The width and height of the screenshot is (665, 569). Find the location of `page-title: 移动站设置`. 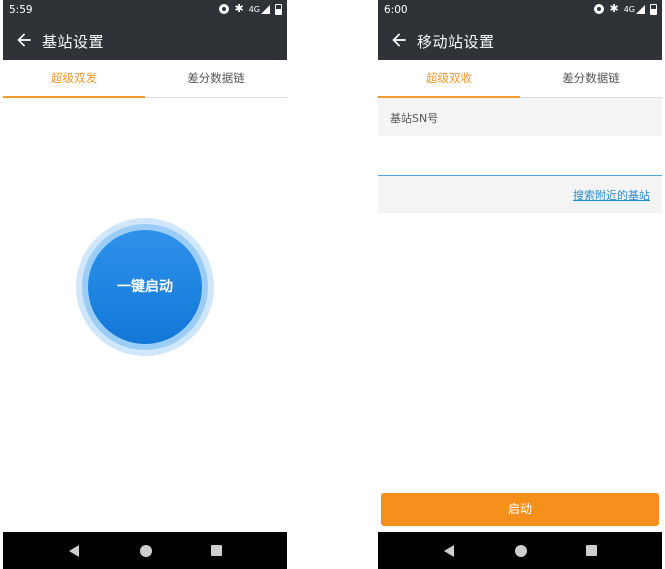

page-title: 移动站设置 is located at coordinates (456, 42).